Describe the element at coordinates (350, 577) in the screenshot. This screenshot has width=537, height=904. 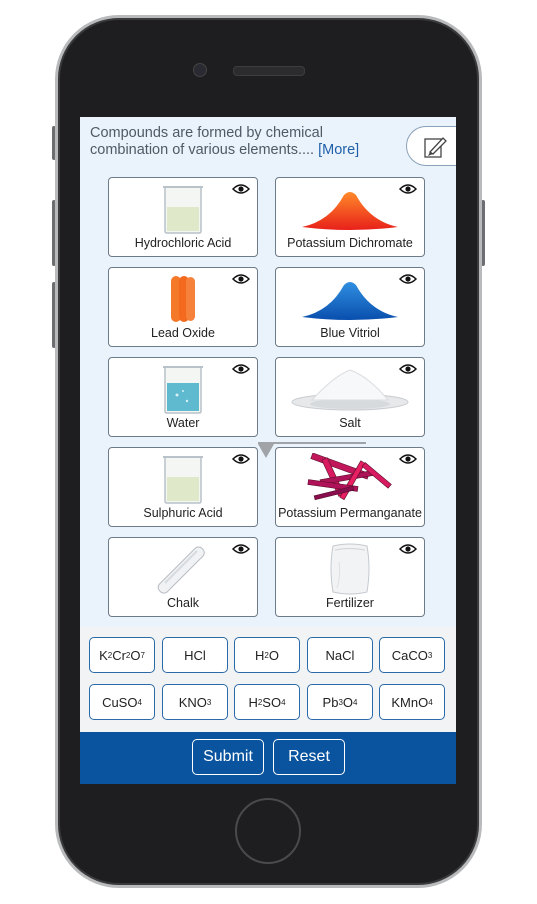
I see `compound-card: Fertilizer` at that location.